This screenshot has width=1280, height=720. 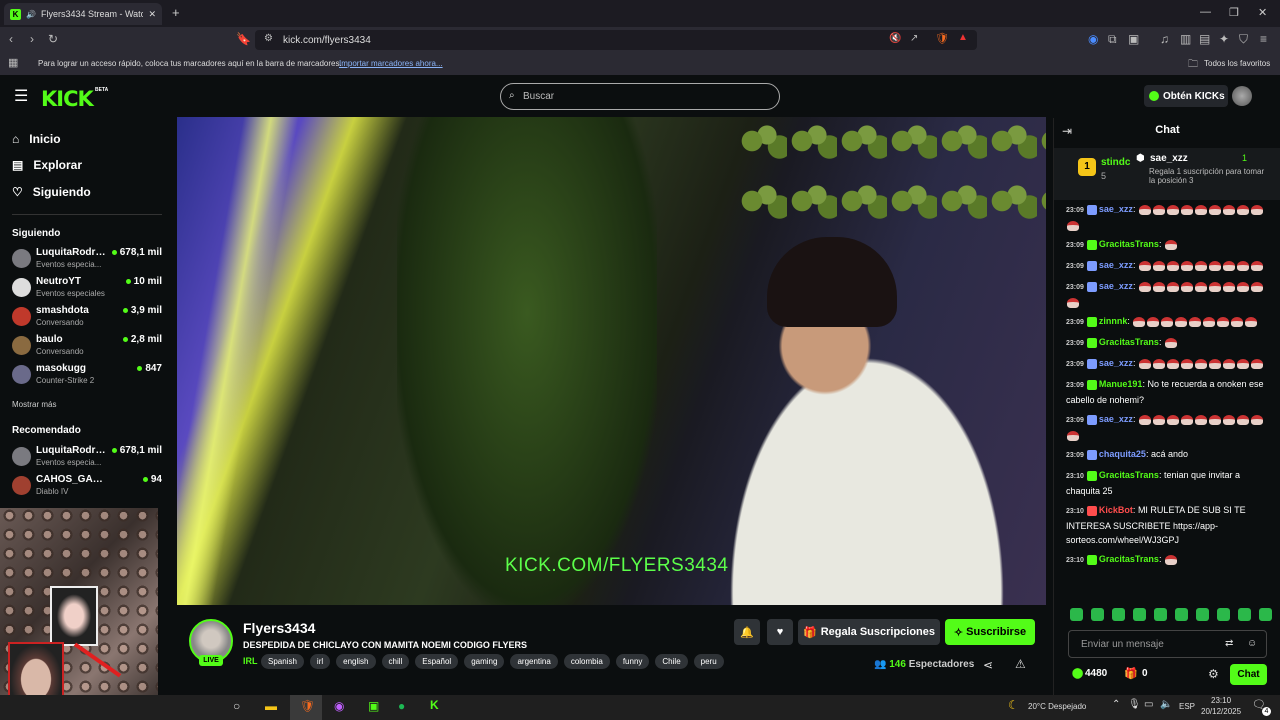 I want to click on vpn-icon: ⛉, so click(x=1243, y=39).